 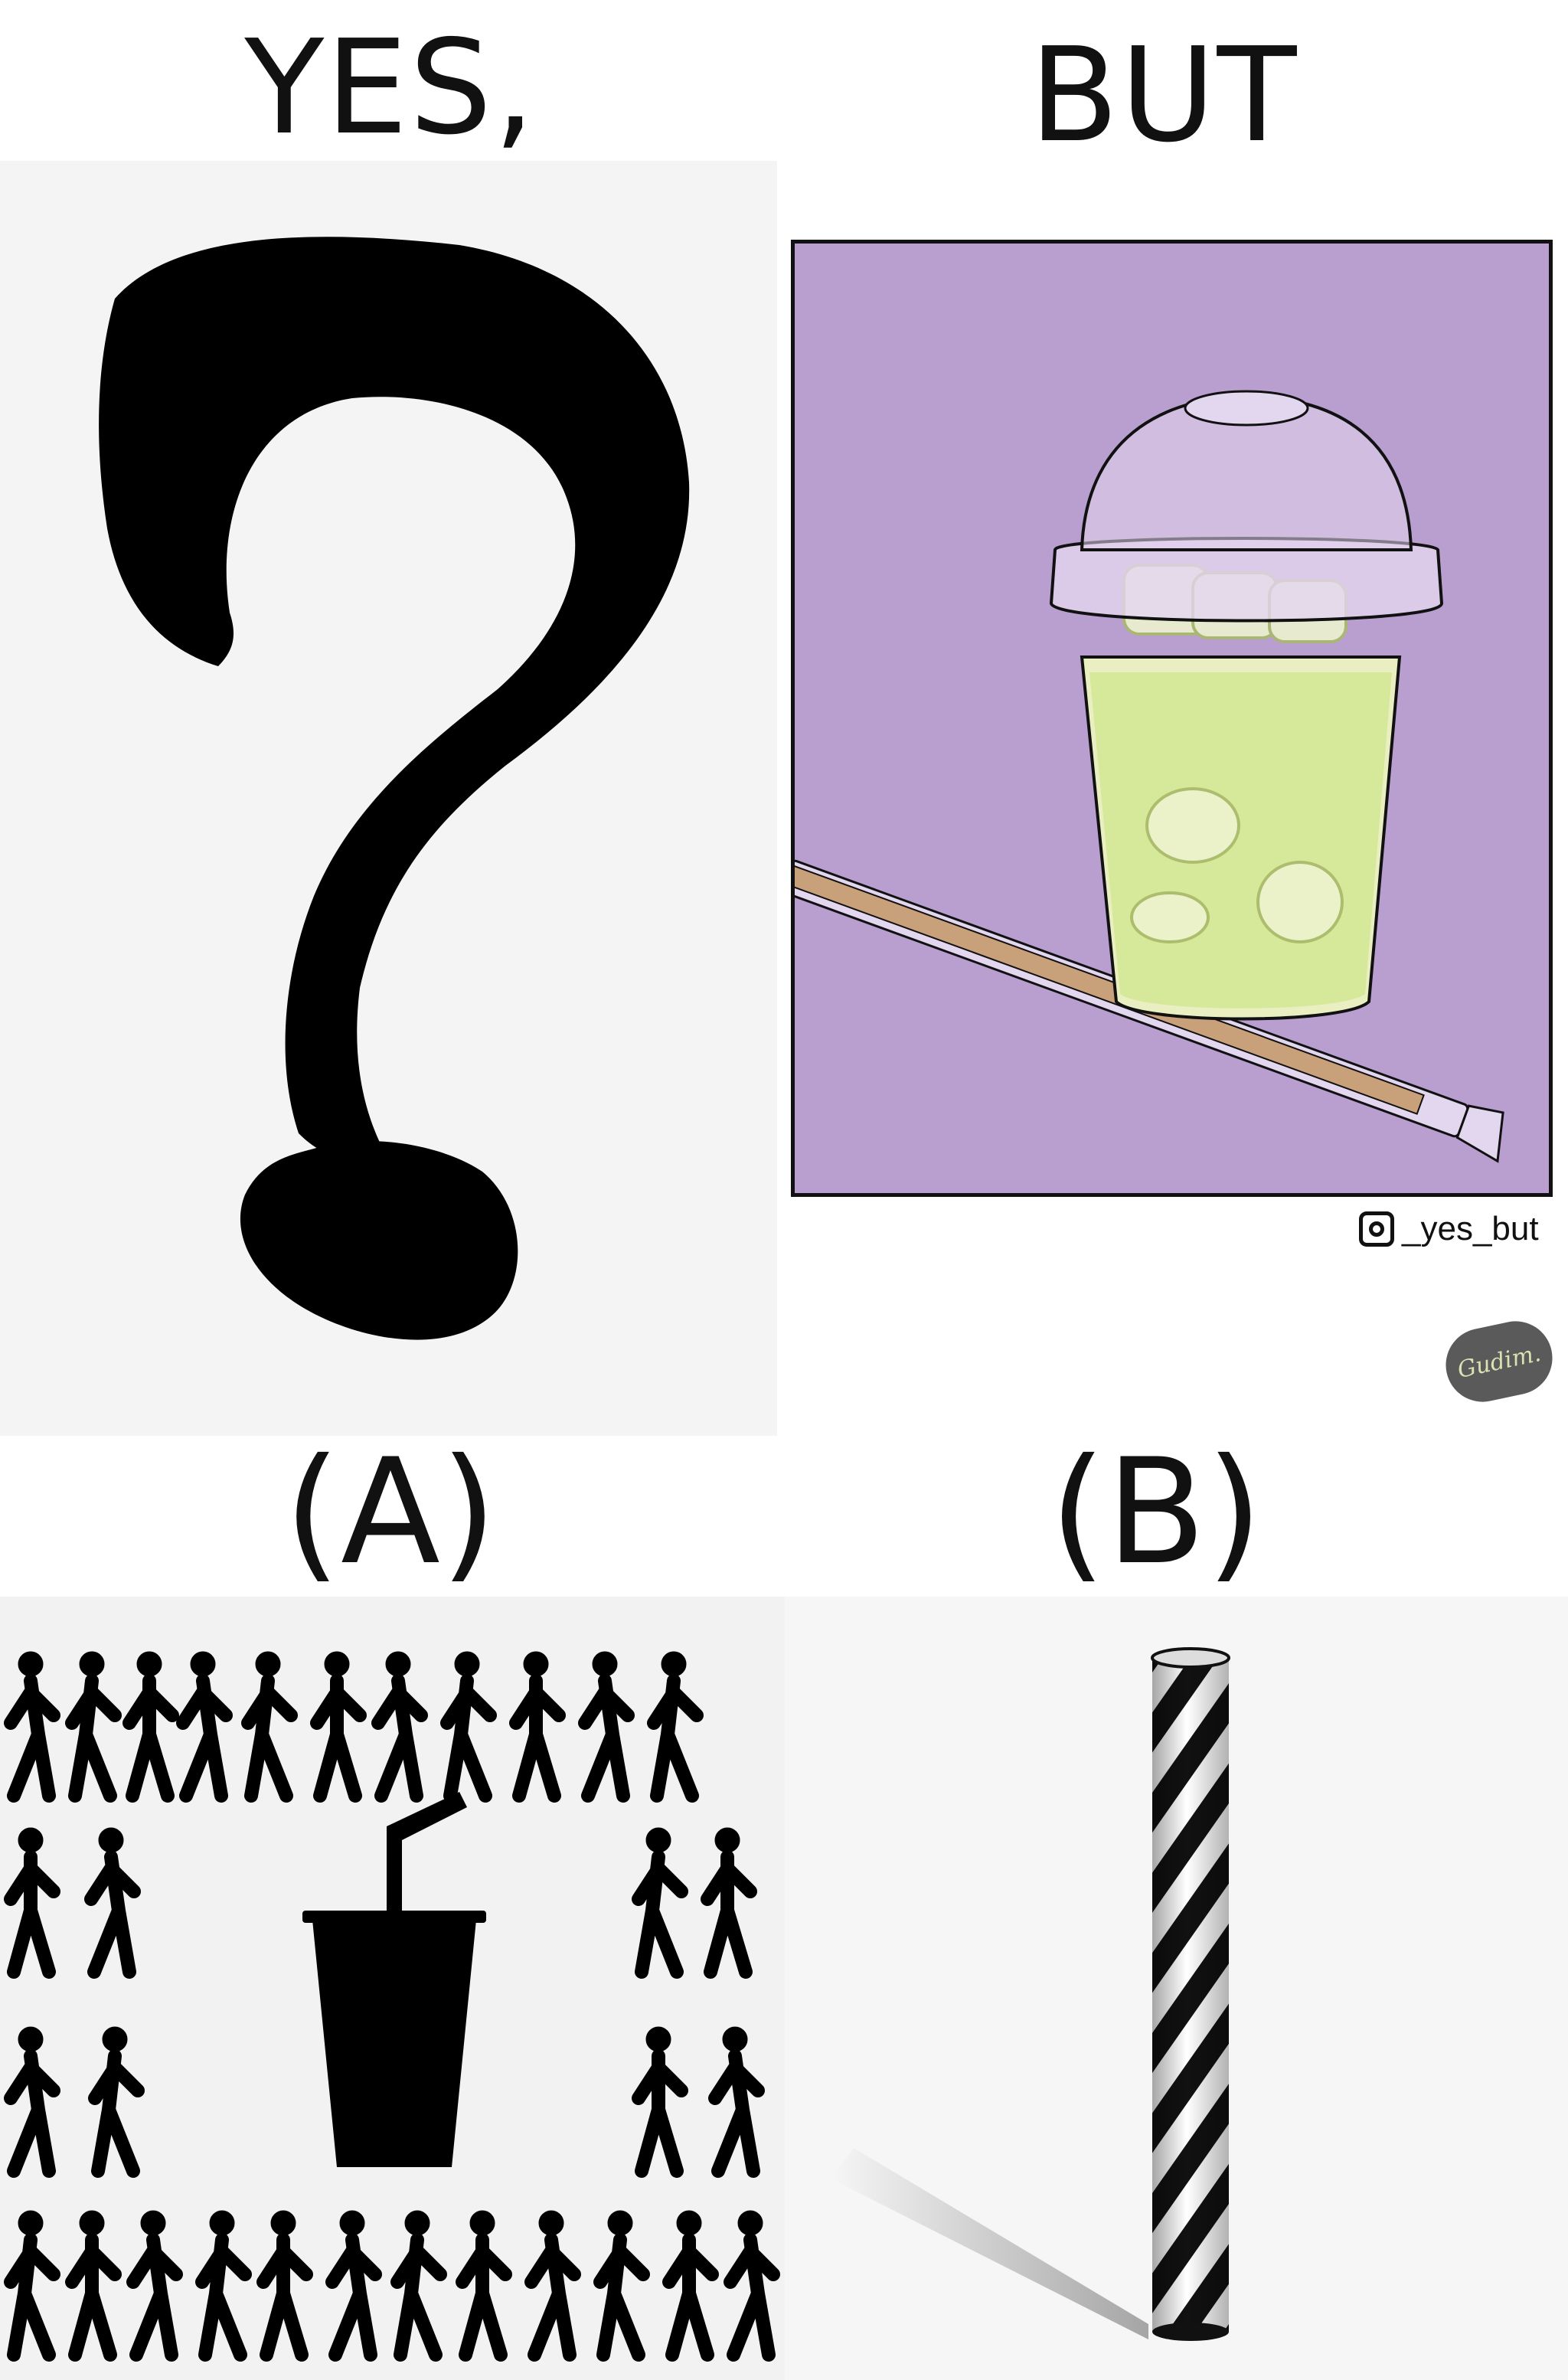 What do you see at coordinates (1156, 1512) in the screenshot?
I see `option-b-label: (B)` at bounding box center [1156, 1512].